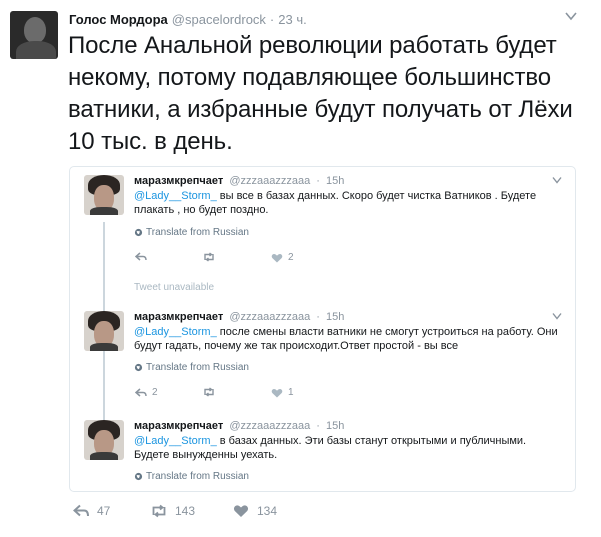 The image size is (601, 537). I want to click on retweet-button: 143, so click(173, 511).